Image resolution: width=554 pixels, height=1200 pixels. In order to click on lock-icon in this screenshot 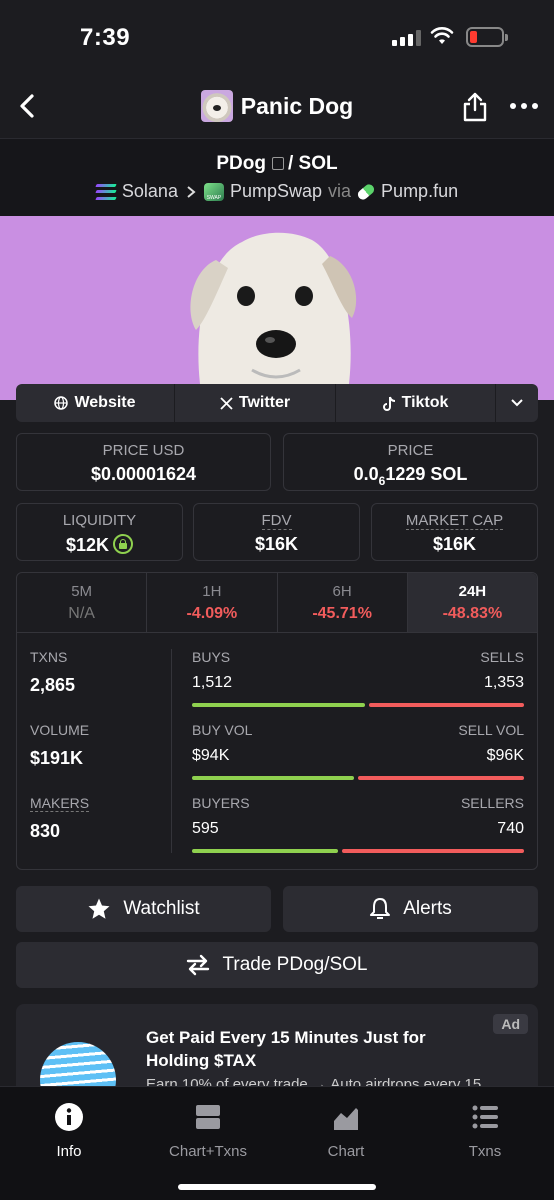, I will do `click(123, 544)`.